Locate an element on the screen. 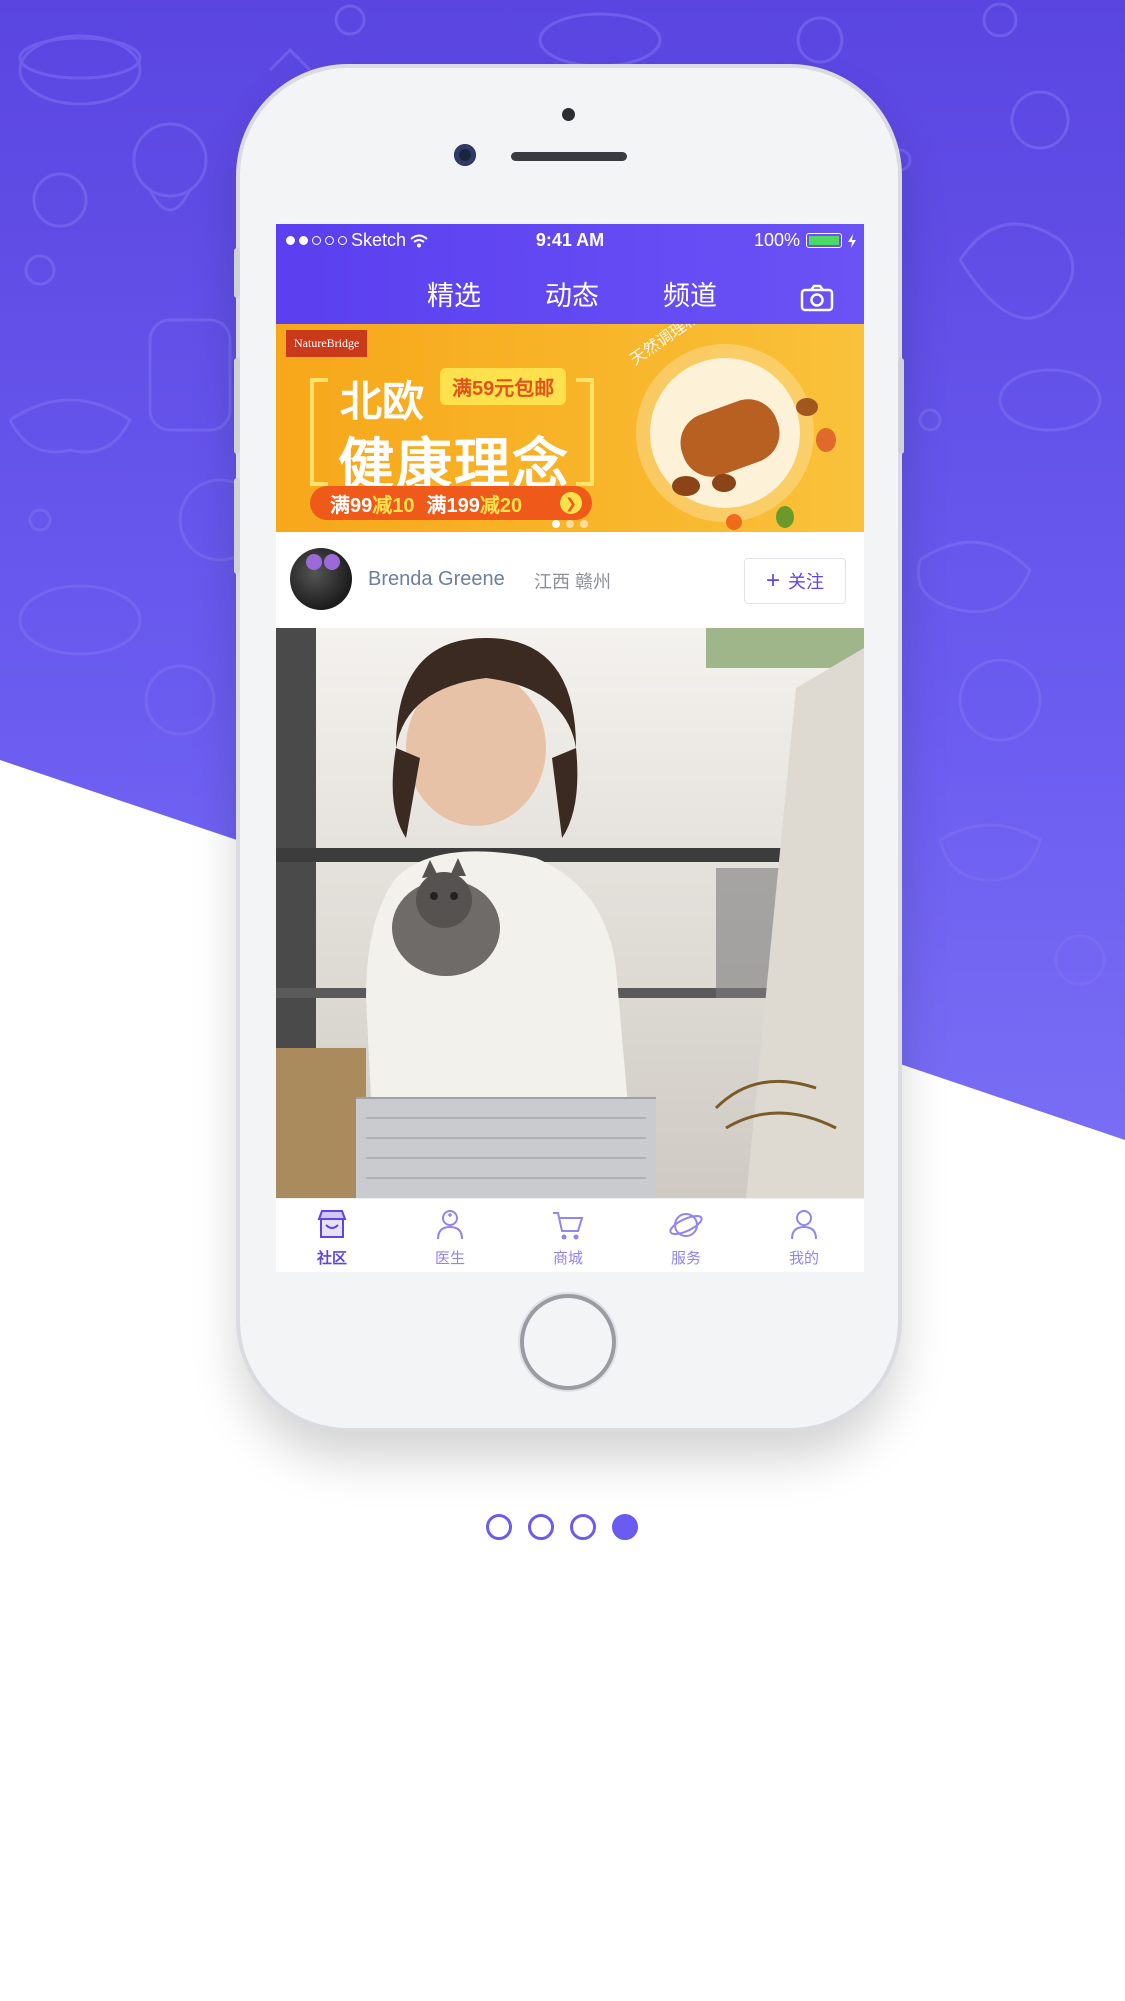  tab-featured: 精选 is located at coordinates (454, 302).